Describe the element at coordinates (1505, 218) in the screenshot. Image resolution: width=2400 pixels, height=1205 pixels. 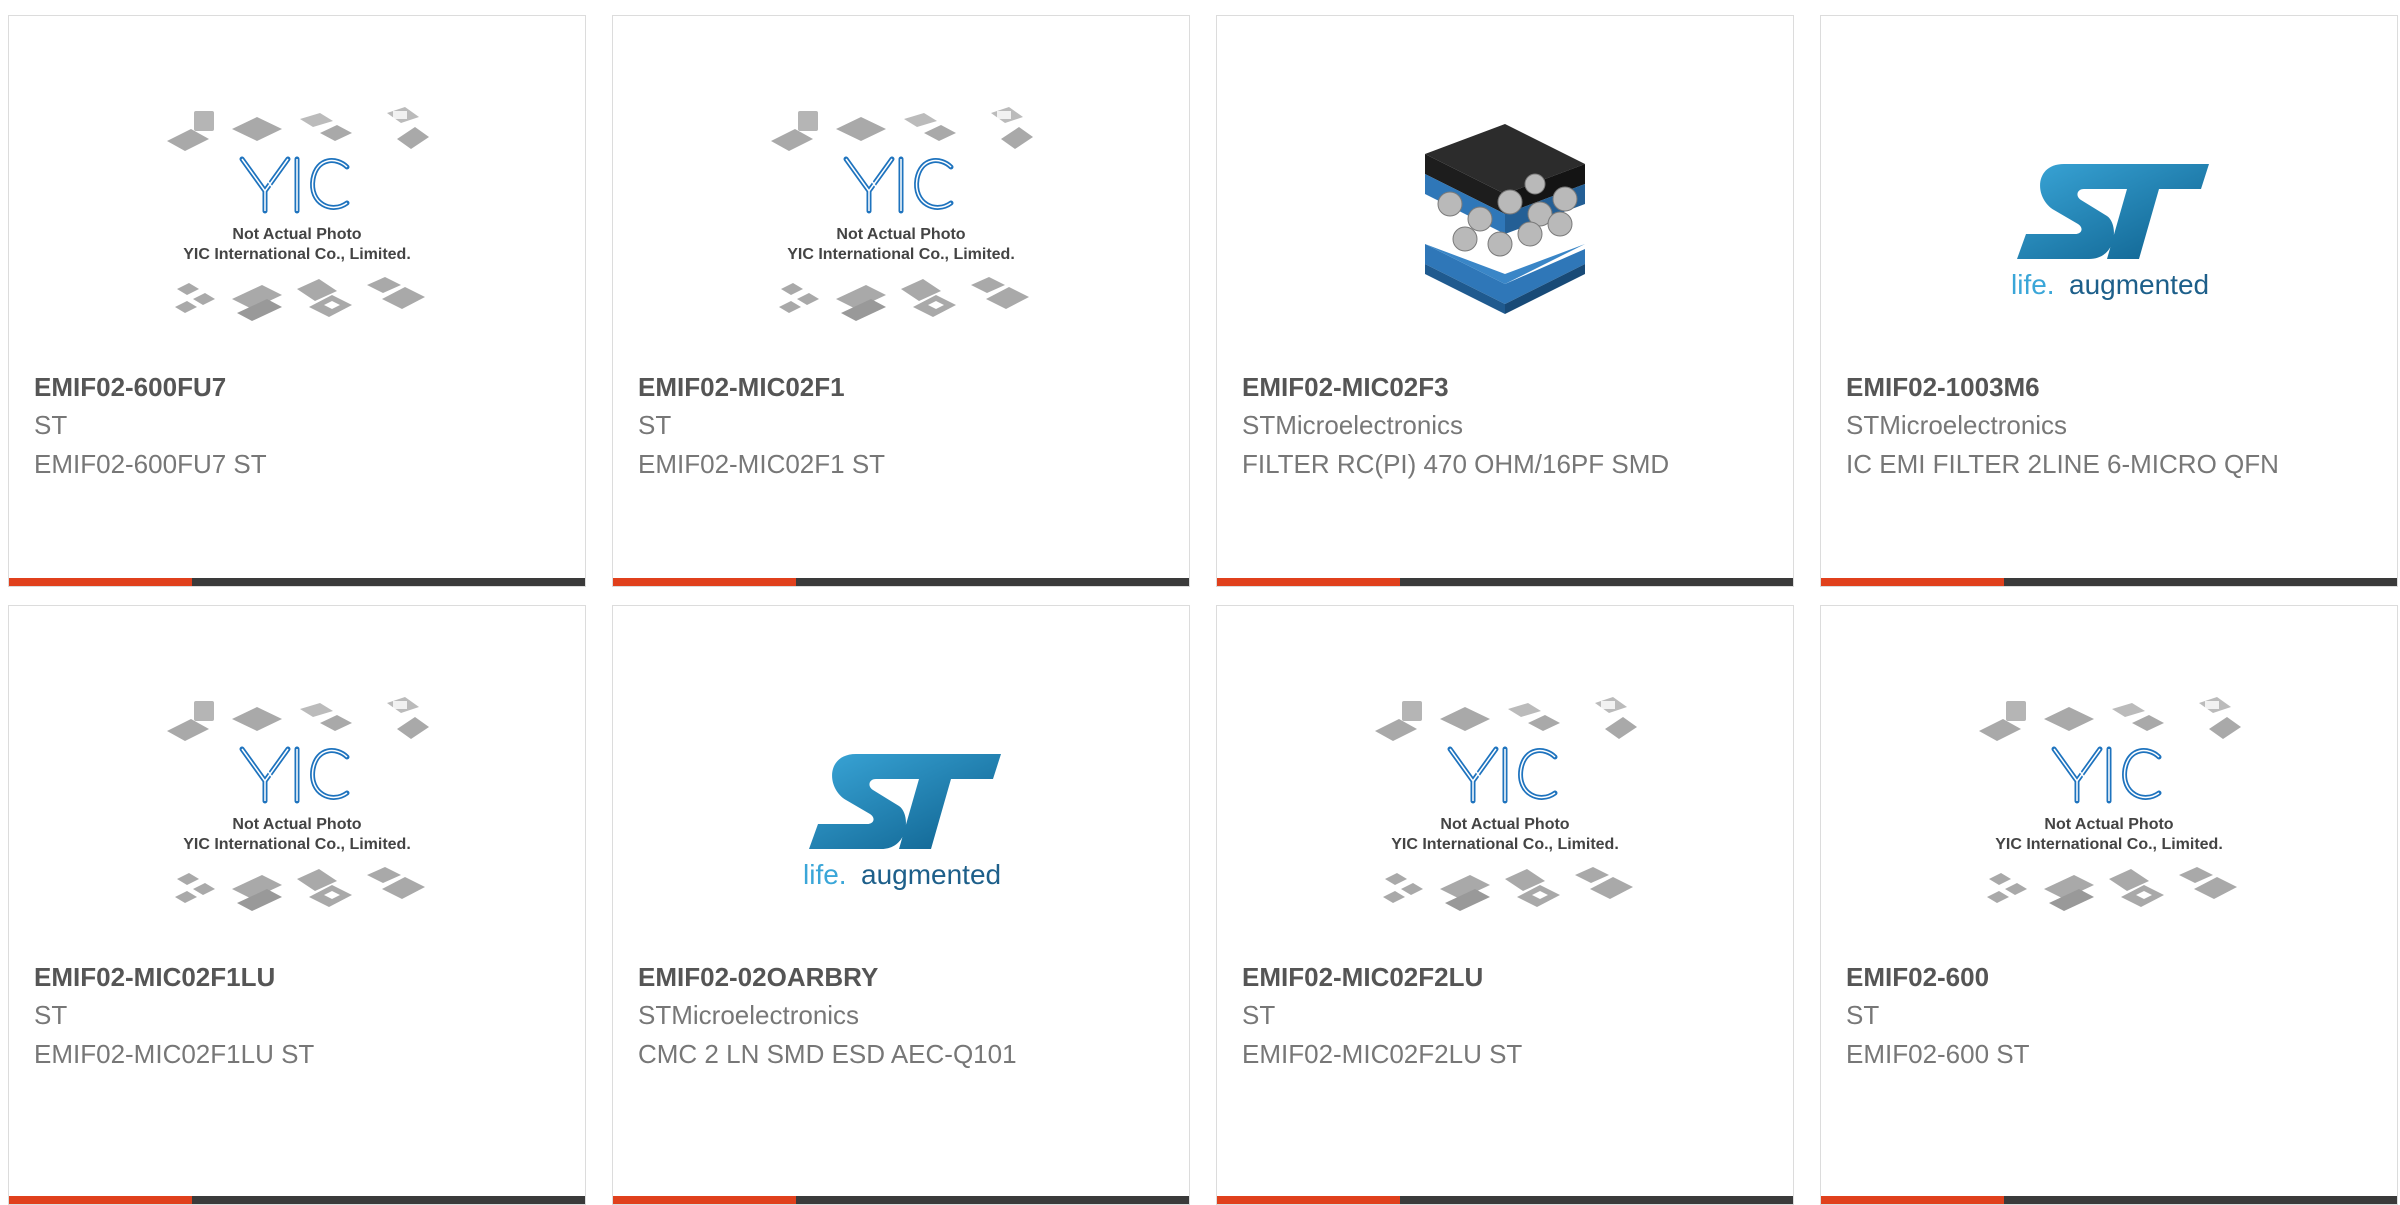
I see `chip-package-image` at that location.